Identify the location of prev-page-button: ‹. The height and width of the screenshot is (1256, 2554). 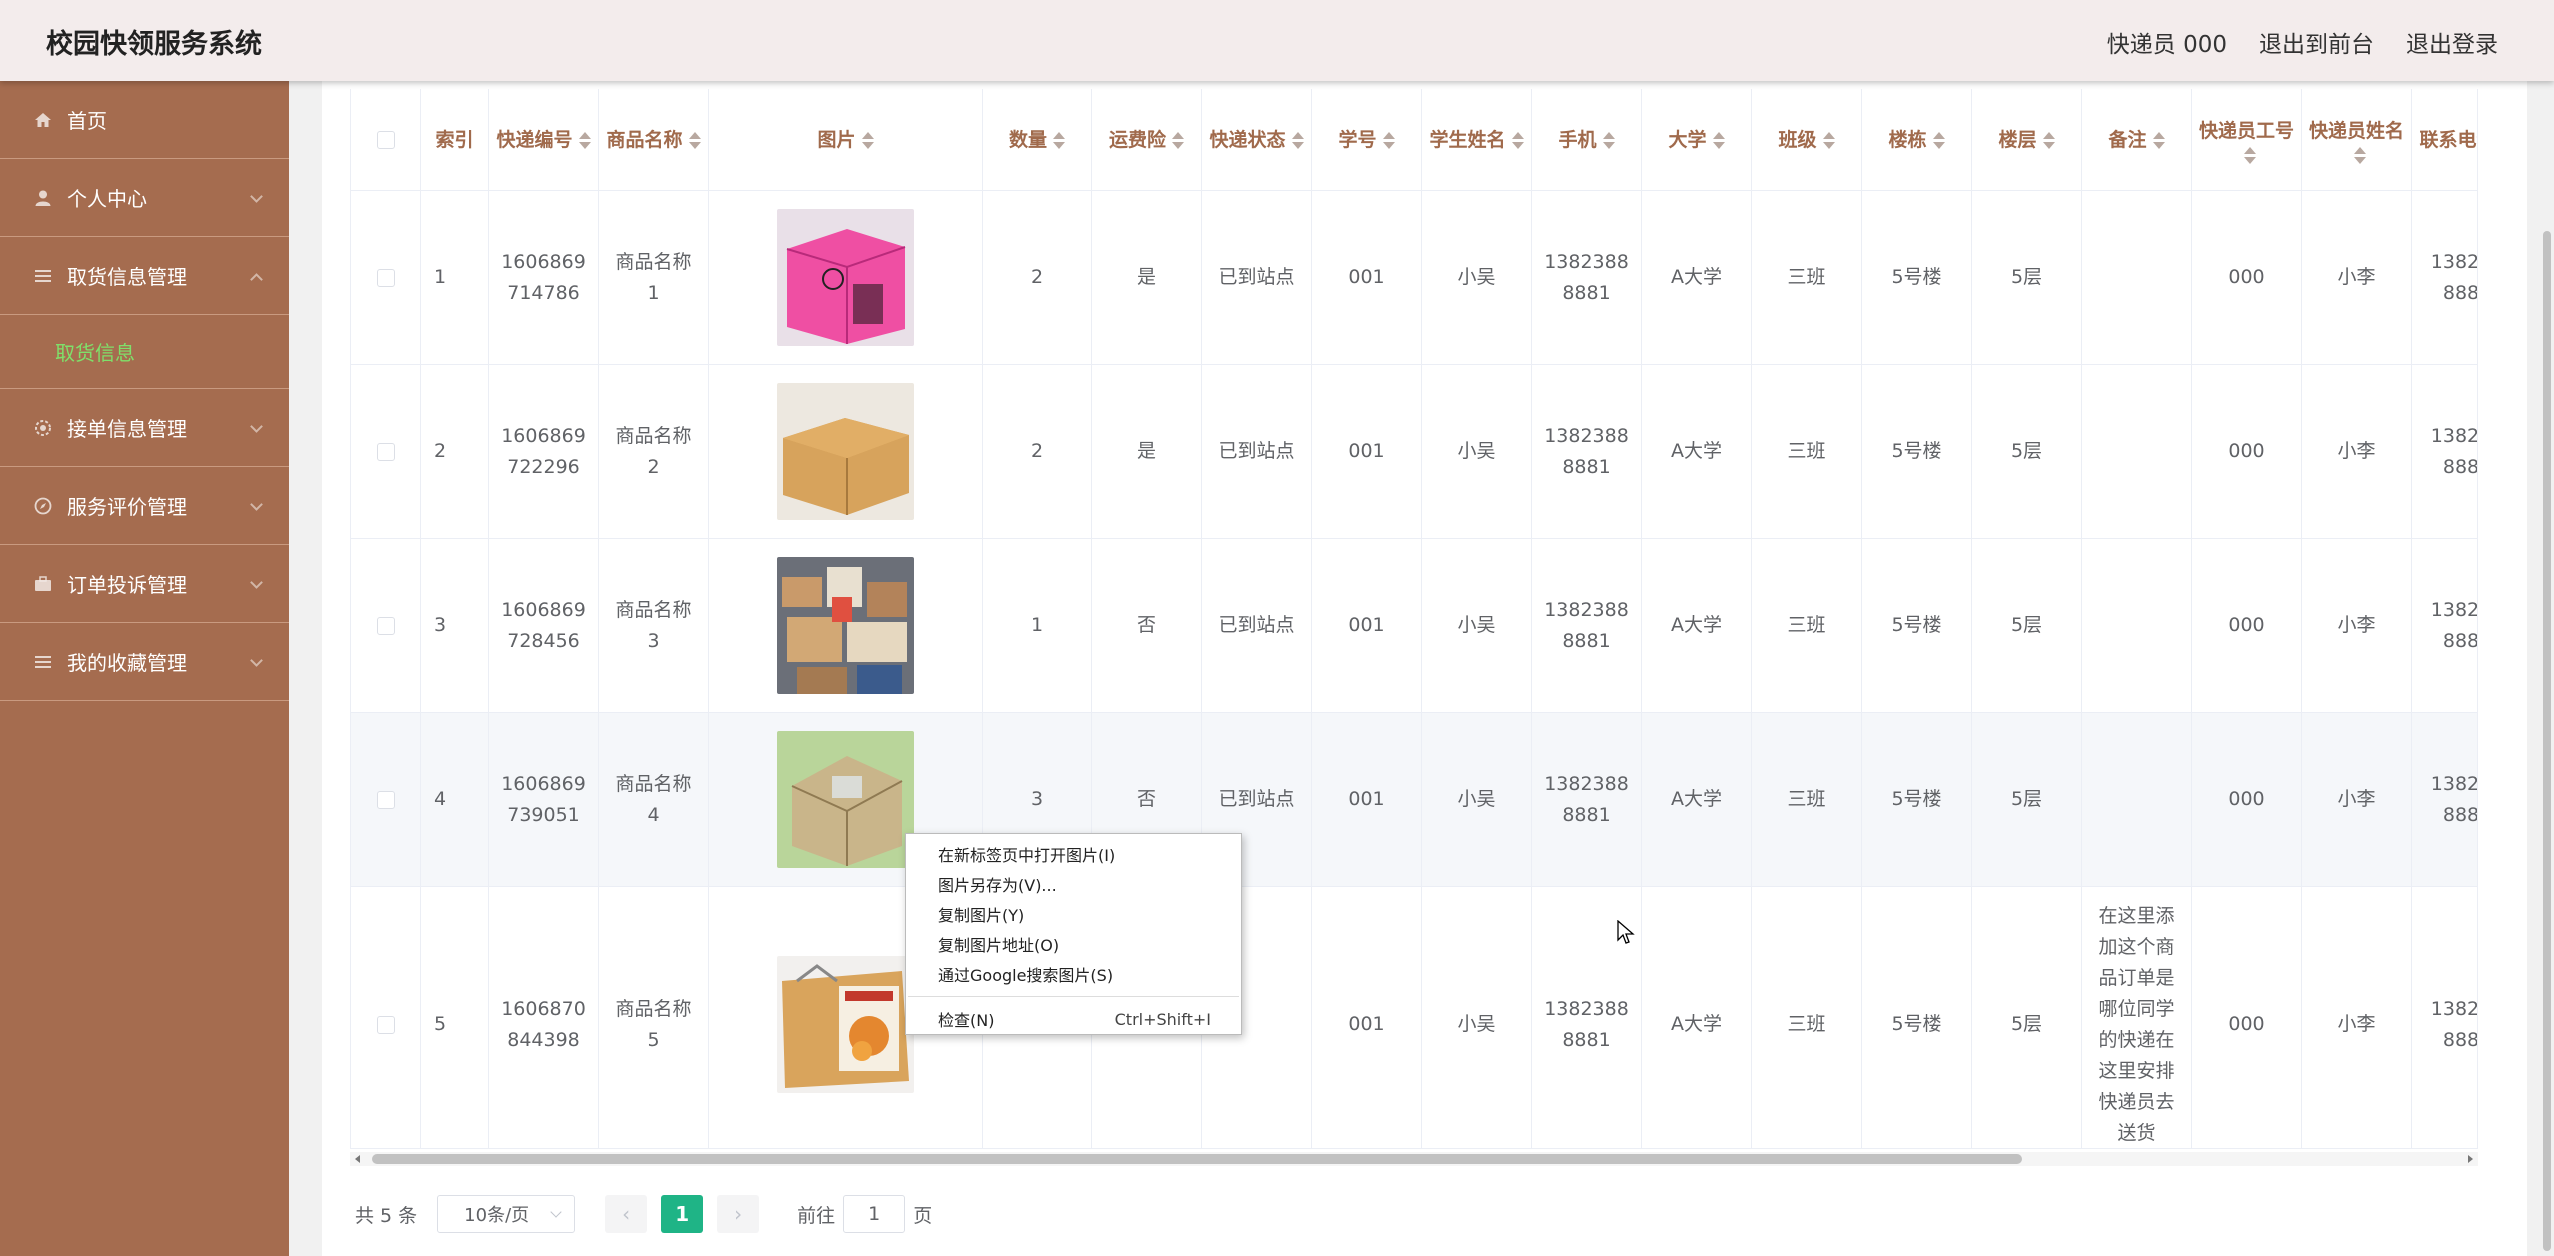
(626, 1214).